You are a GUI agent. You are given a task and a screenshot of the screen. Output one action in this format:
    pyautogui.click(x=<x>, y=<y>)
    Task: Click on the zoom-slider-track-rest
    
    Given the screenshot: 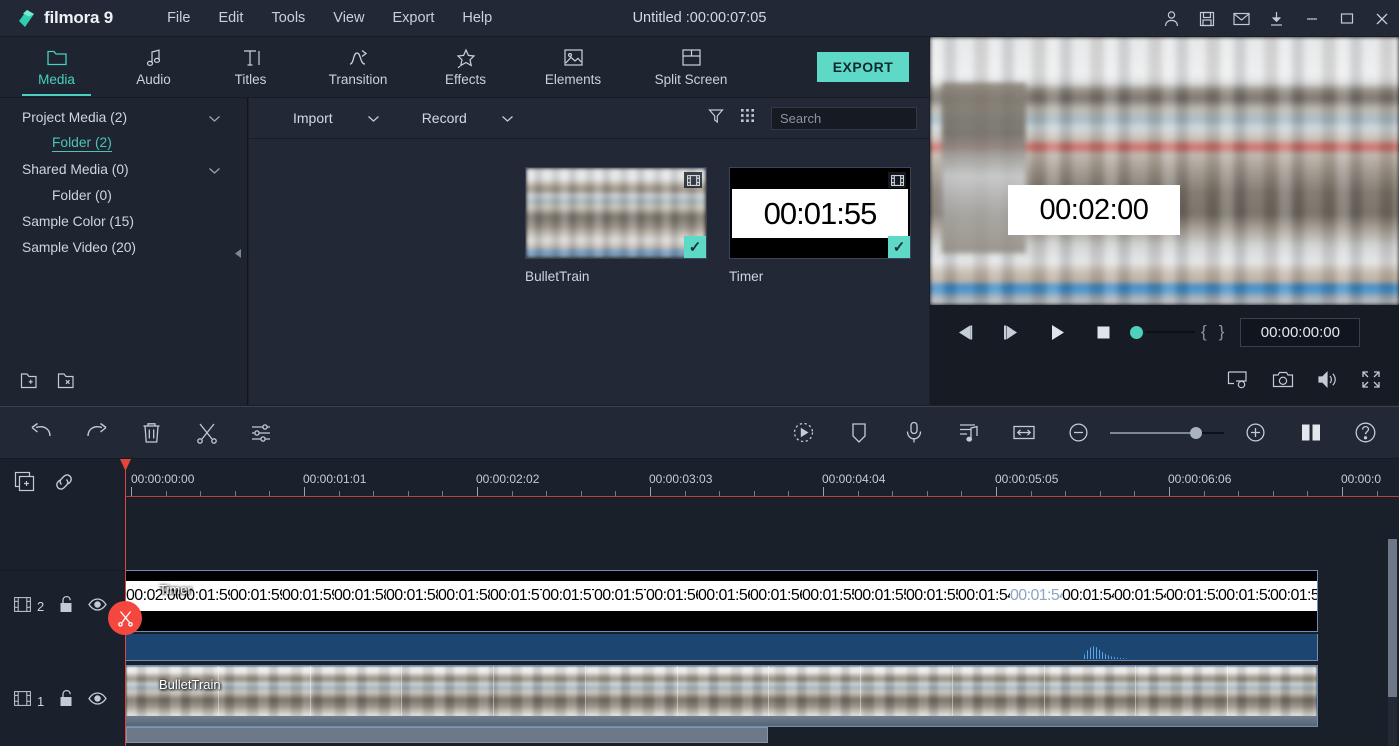 What is the action you would take?
    pyautogui.click(x=1213, y=432)
    